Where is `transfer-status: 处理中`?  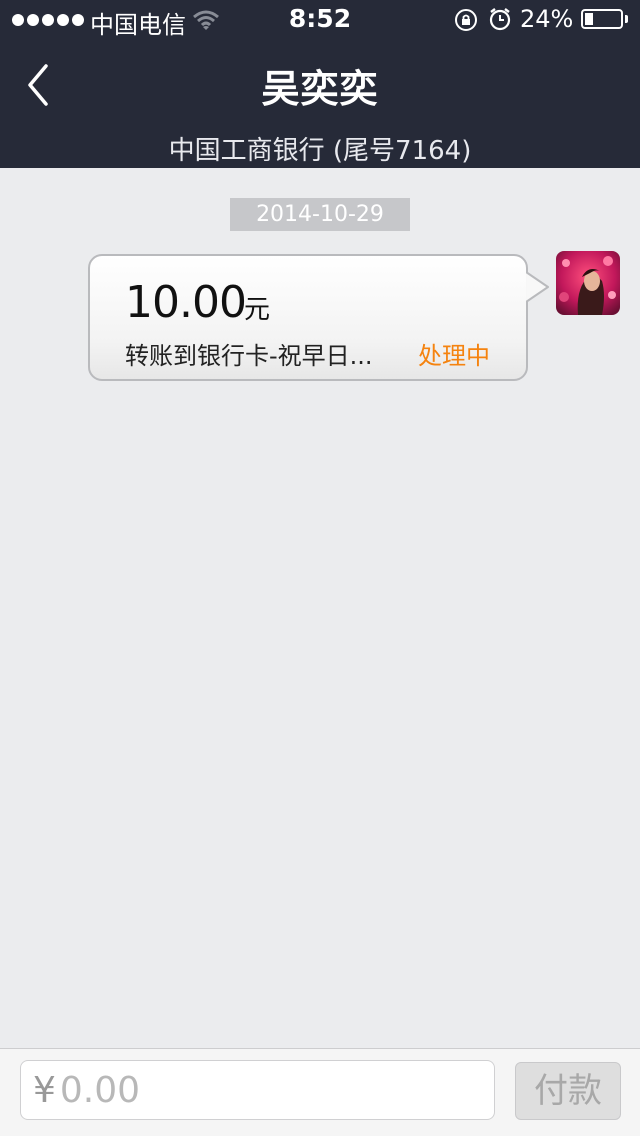
transfer-status: 处理中 is located at coordinates (454, 356).